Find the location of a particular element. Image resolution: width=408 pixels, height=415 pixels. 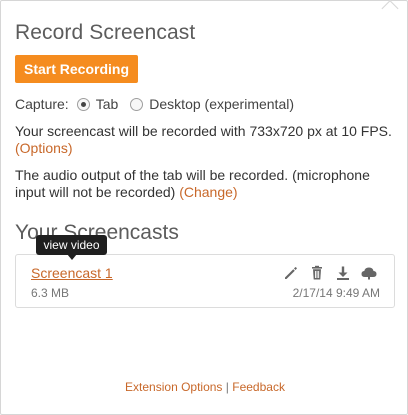

feedback-link: Feedback is located at coordinates (258, 387).